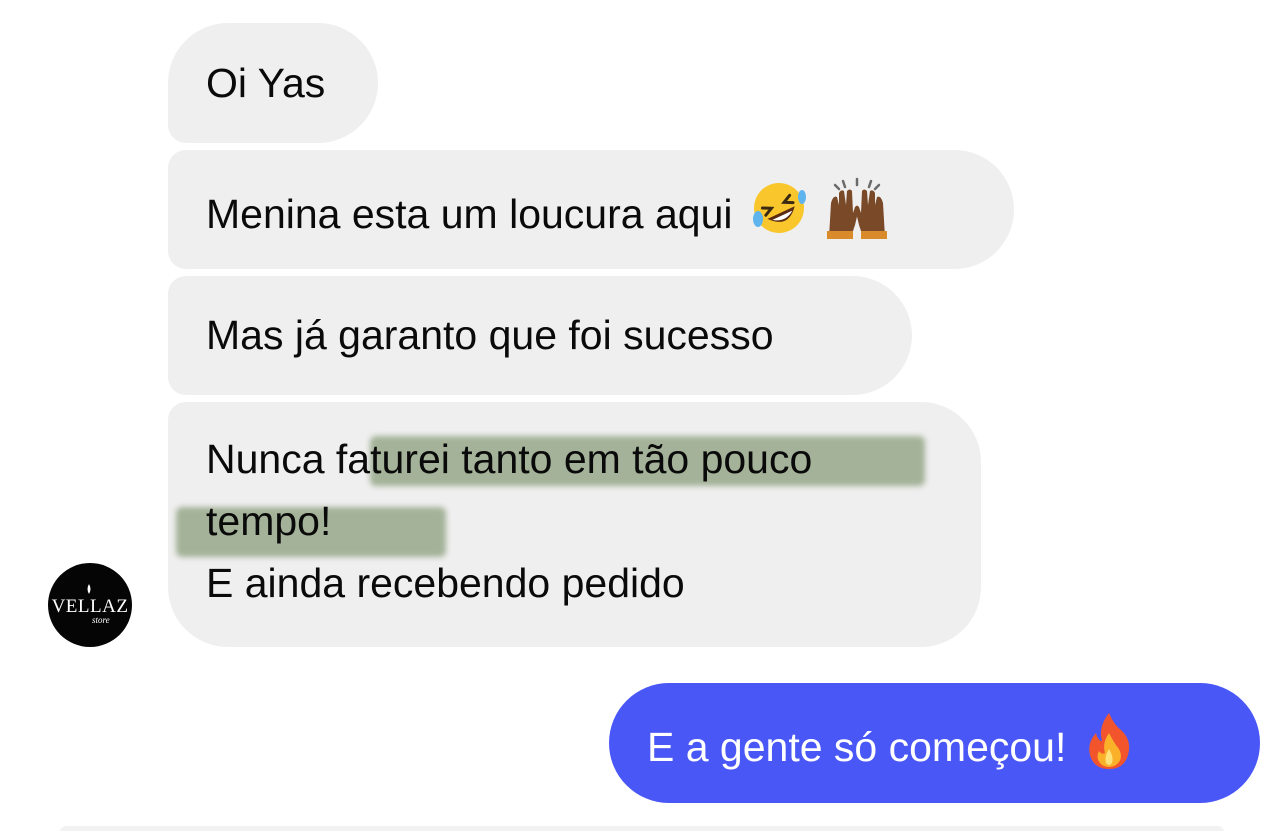 This screenshot has height=831, width=1284. What do you see at coordinates (89, 589) in the screenshot?
I see `candle-flame-icon` at bounding box center [89, 589].